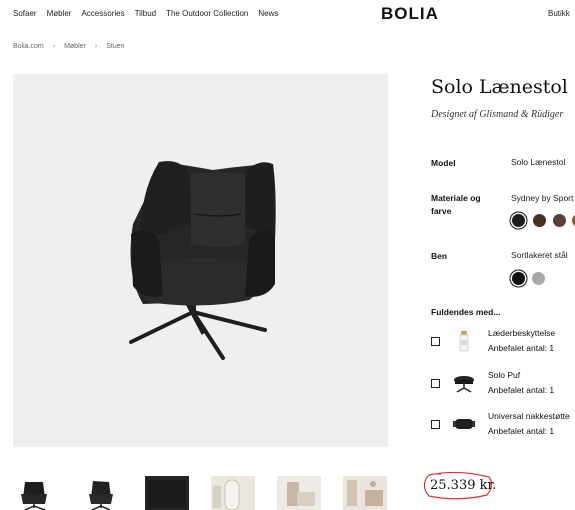 This screenshot has height=510, width=575. Describe the element at coordinates (518, 220) in the screenshot. I see `material-swatch-black` at that location.